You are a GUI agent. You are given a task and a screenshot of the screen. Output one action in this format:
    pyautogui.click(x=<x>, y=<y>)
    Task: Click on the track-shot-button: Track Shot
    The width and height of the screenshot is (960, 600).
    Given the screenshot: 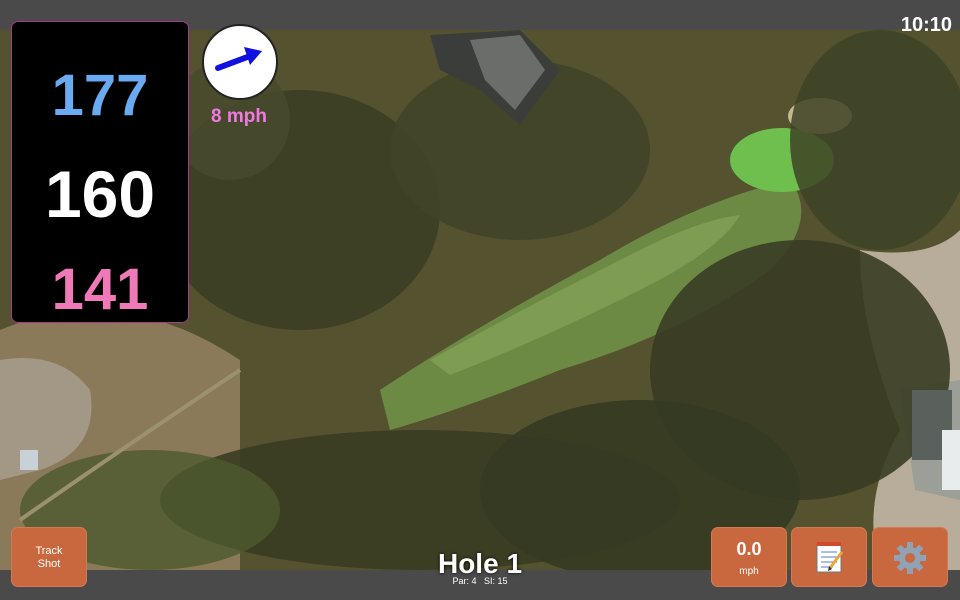 What is the action you would take?
    pyautogui.click(x=49, y=557)
    